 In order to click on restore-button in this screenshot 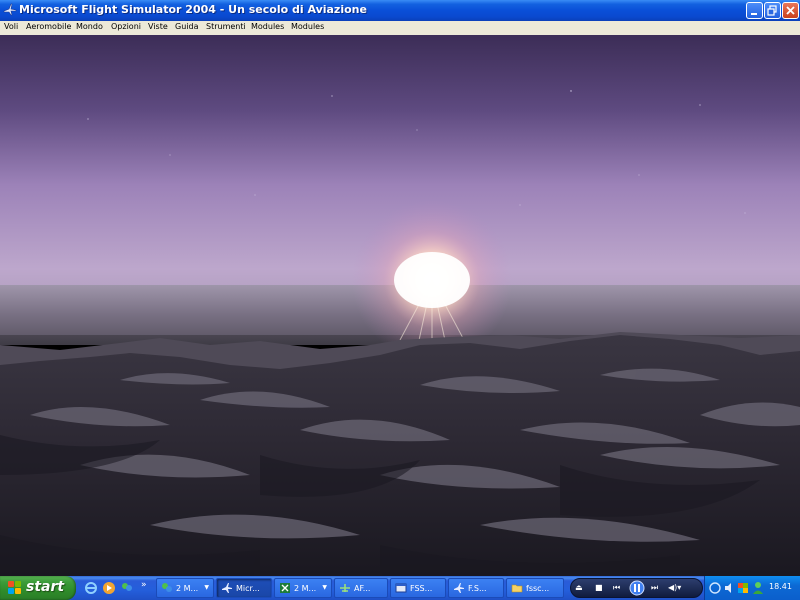, I will do `click(772, 10)`.